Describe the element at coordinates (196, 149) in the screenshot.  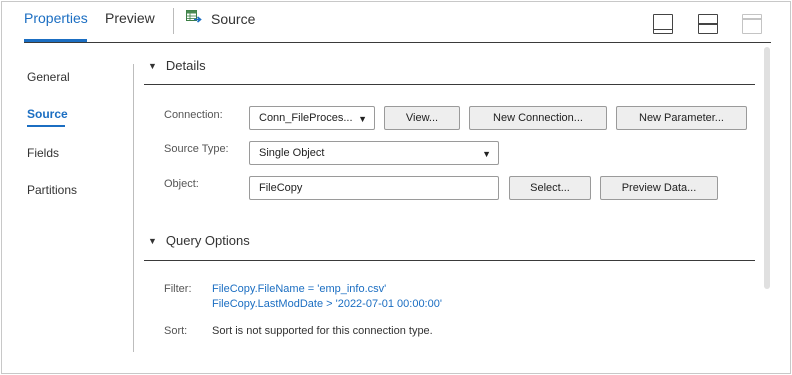
I see `source-type-label: Source Type:` at that location.